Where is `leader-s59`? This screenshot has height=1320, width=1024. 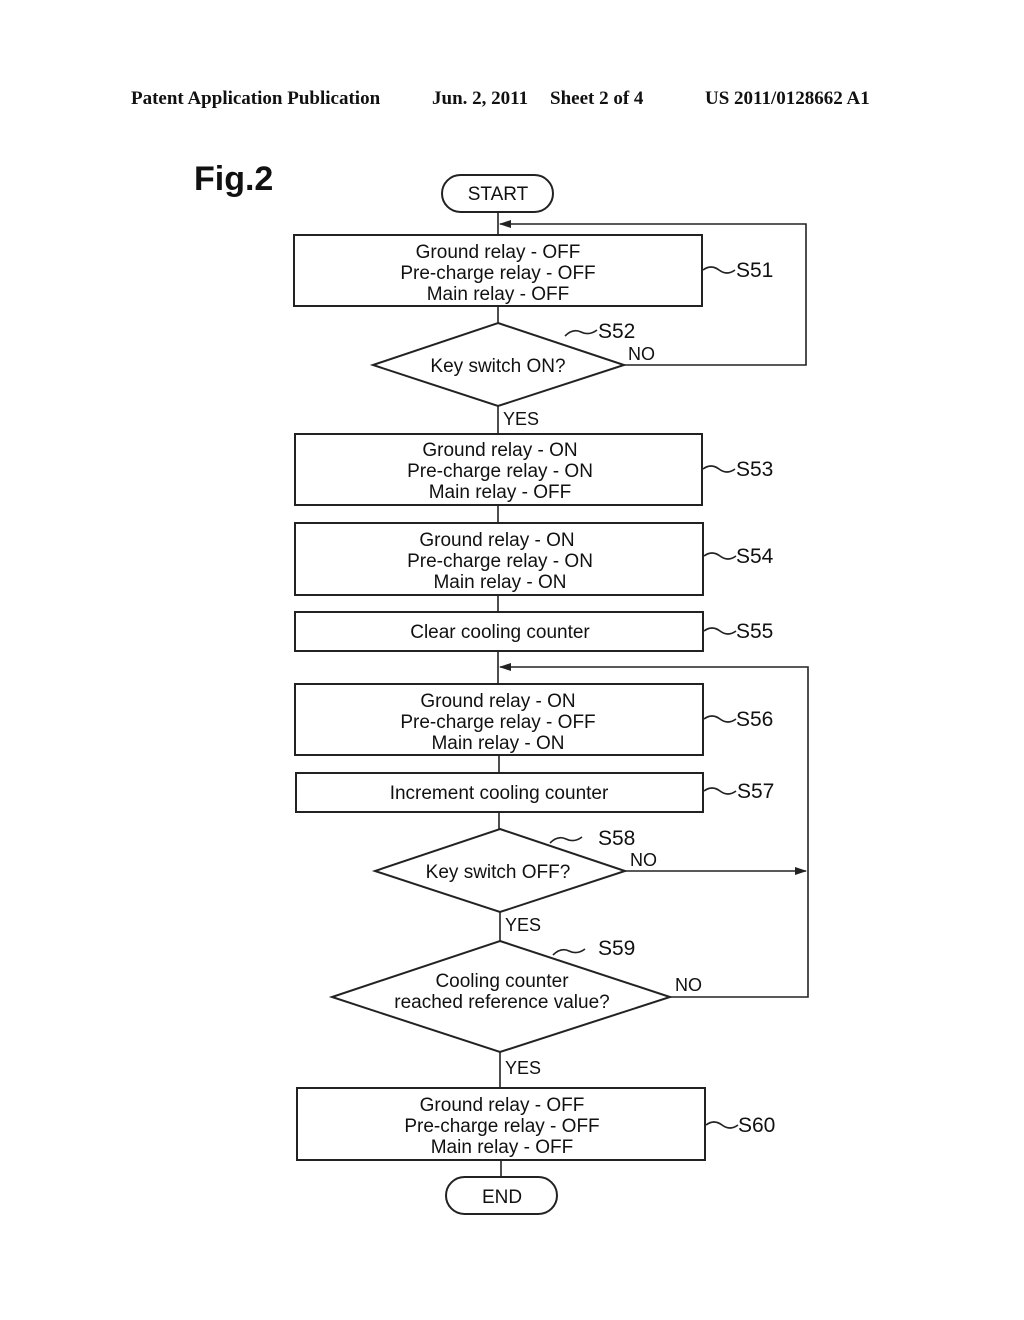
leader-s59 is located at coordinates (569, 952).